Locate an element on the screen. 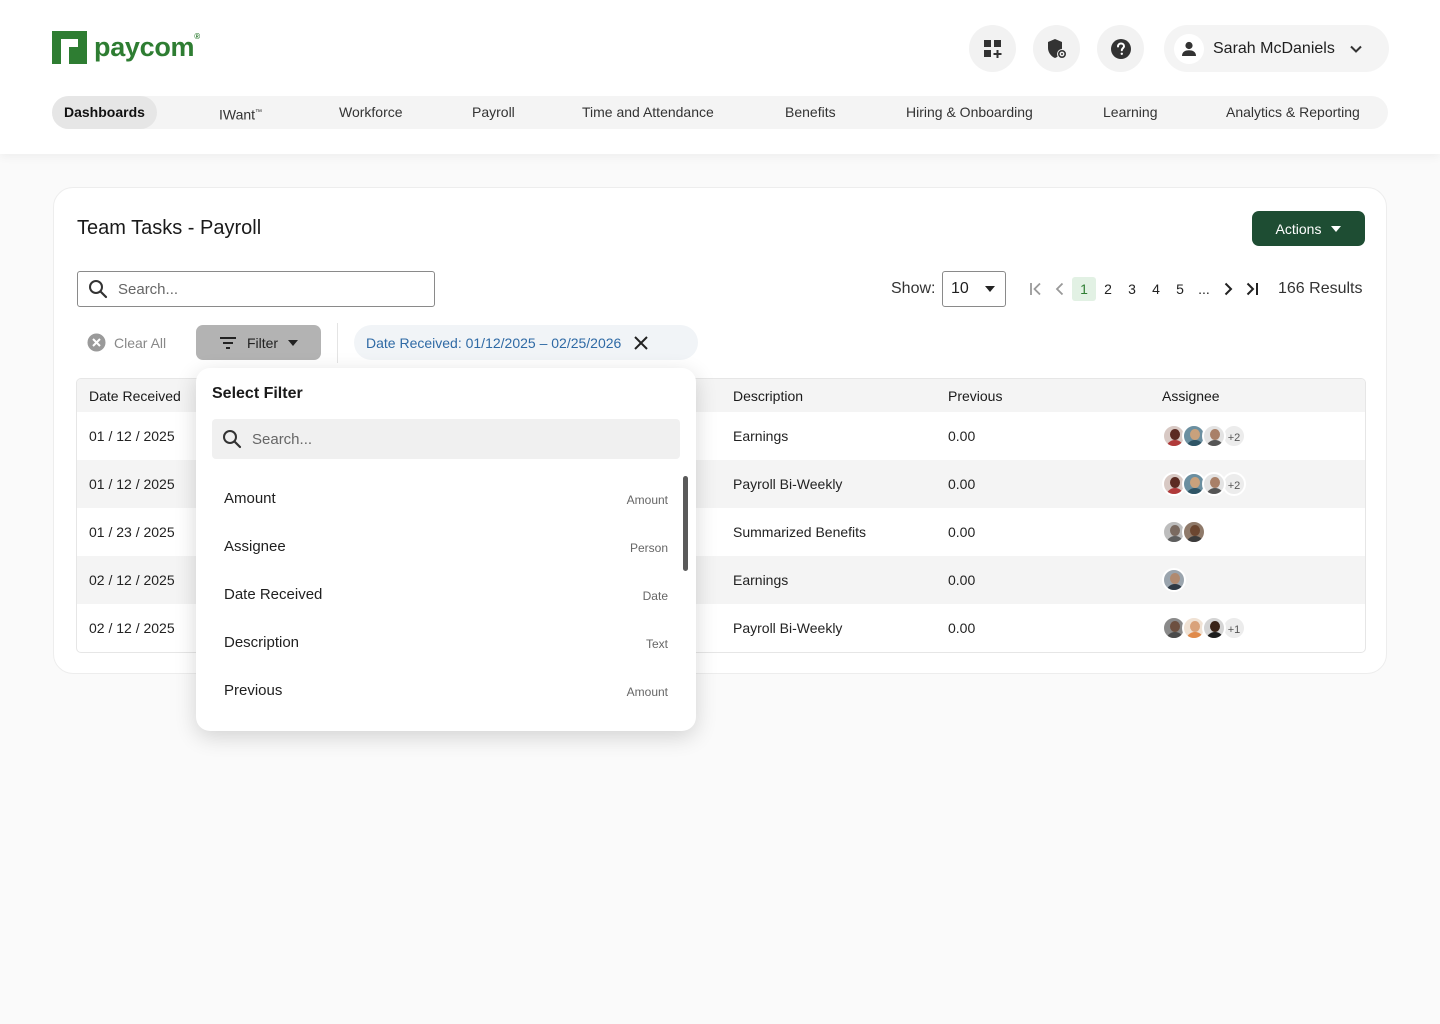 Image resolution: width=1440 pixels, height=1024 pixels. user-icon is located at coordinates (1189, 48).